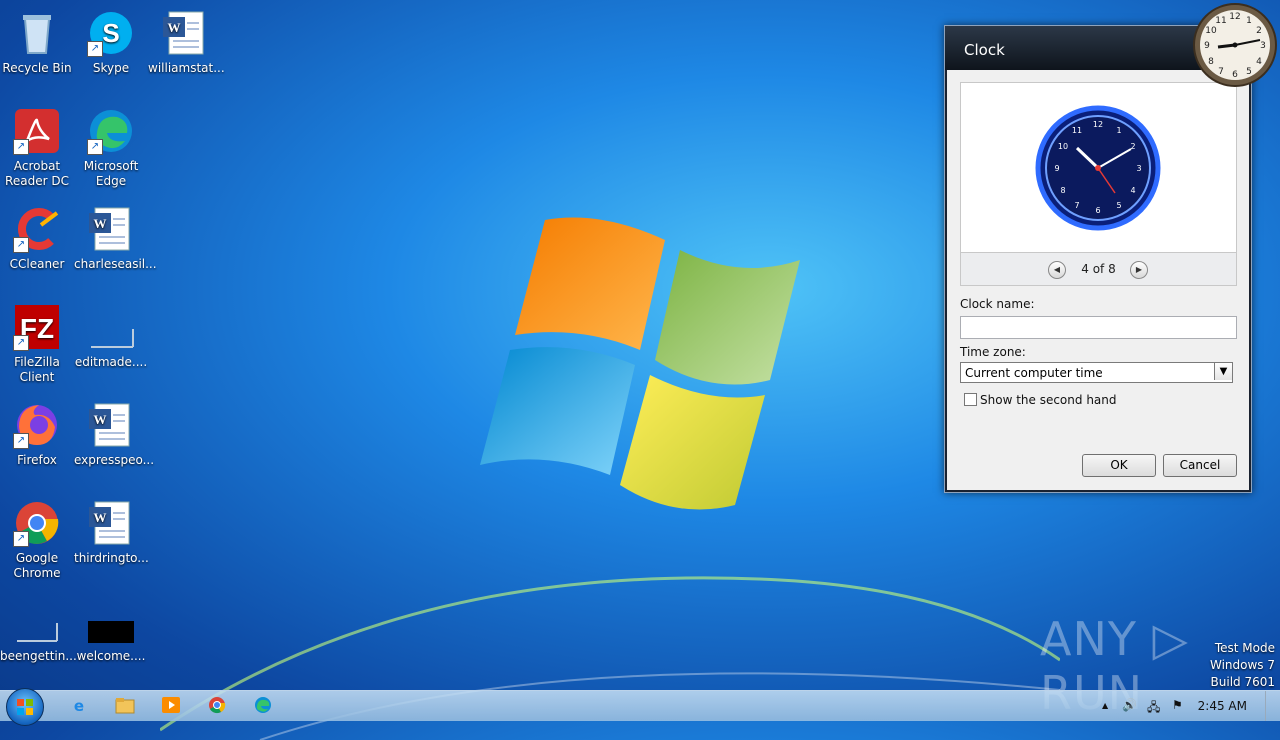 Image resolution: width=1280 pixels, height=740 pixels. I want to click on test-mode-line: Build 7601, so click(1242, 682).